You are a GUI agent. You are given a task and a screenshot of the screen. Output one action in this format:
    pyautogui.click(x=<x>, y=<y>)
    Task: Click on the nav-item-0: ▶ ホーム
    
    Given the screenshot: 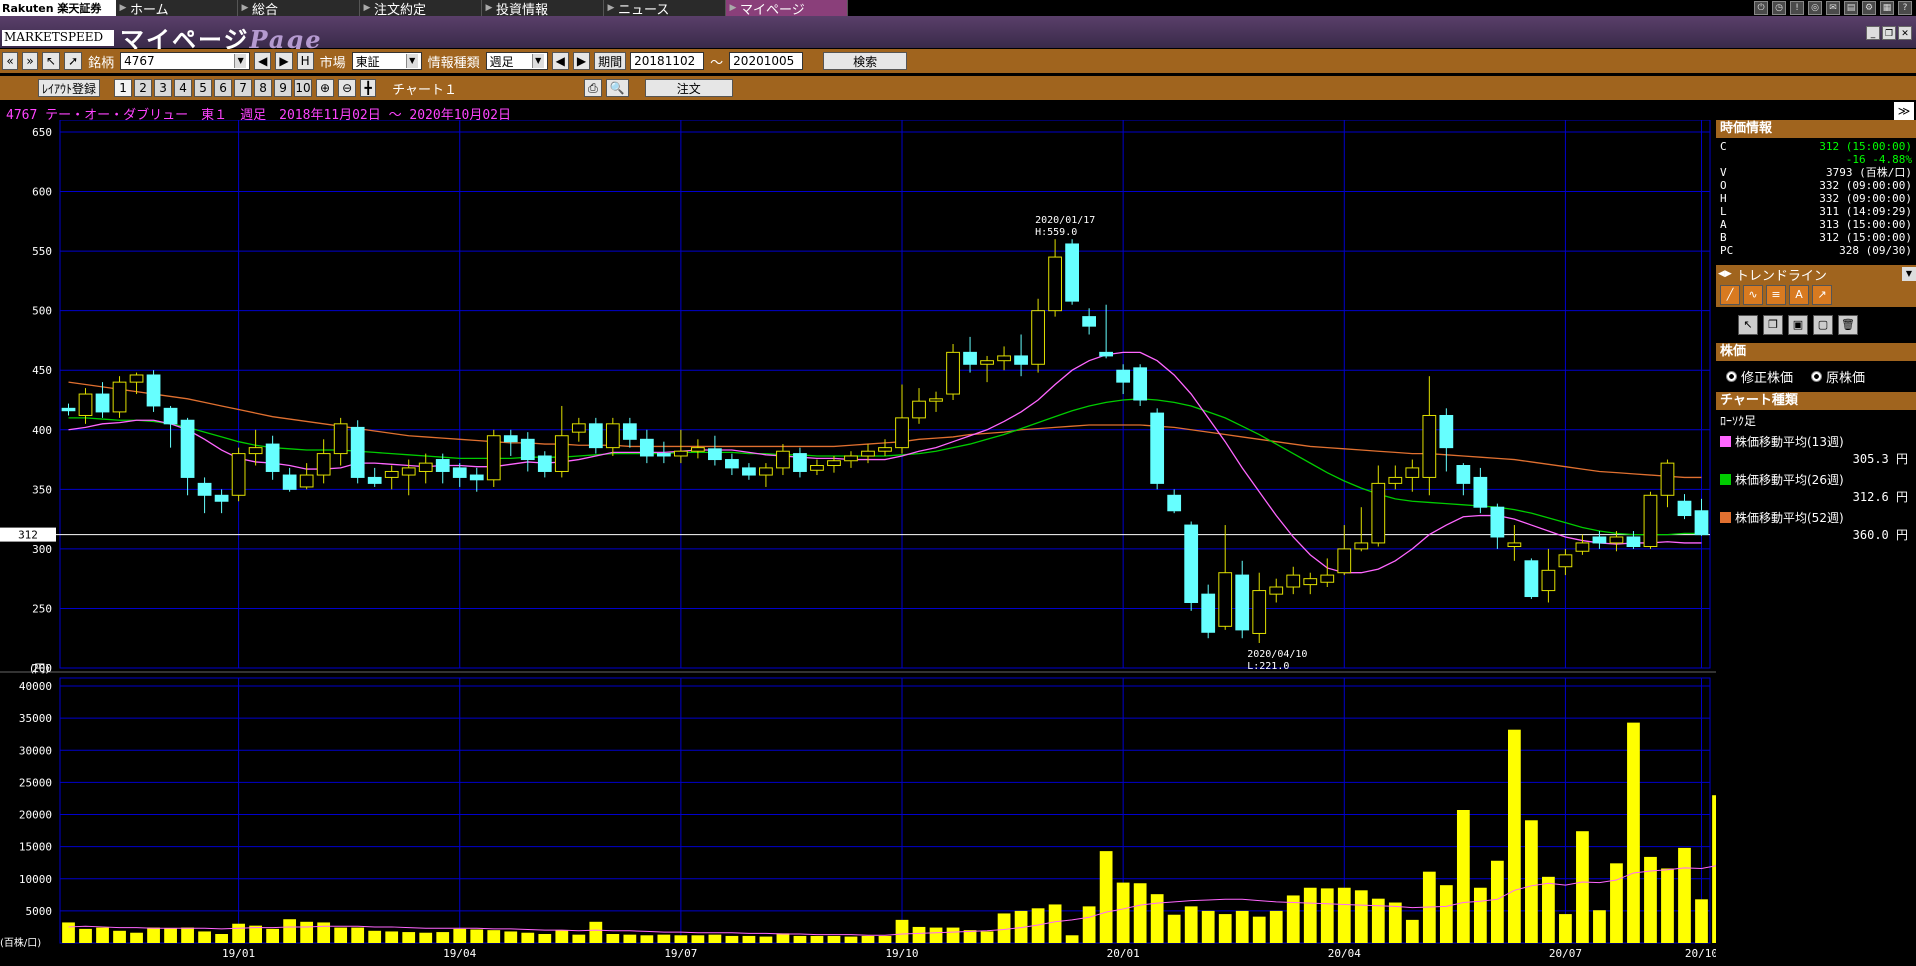 What is the action you would take?
    pyautogui.click(x=177, y=9)
    